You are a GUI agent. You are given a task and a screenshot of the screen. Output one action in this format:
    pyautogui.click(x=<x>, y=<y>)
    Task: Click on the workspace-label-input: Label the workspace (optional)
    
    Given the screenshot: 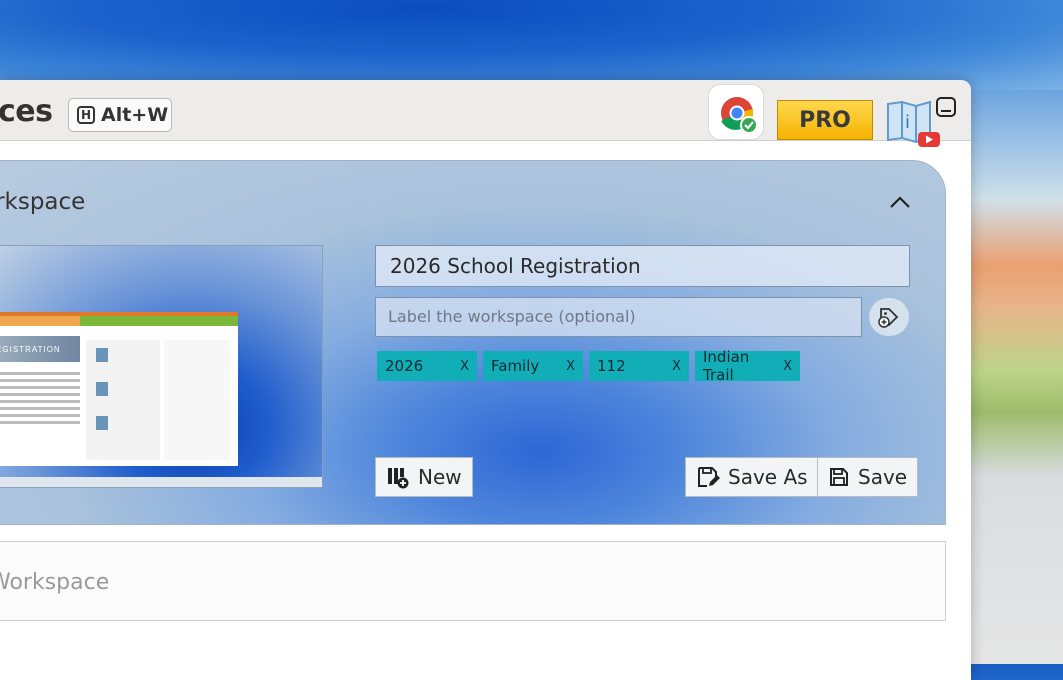 What is the action you would take?
    pyautogui.click(x=618, y=317)
    